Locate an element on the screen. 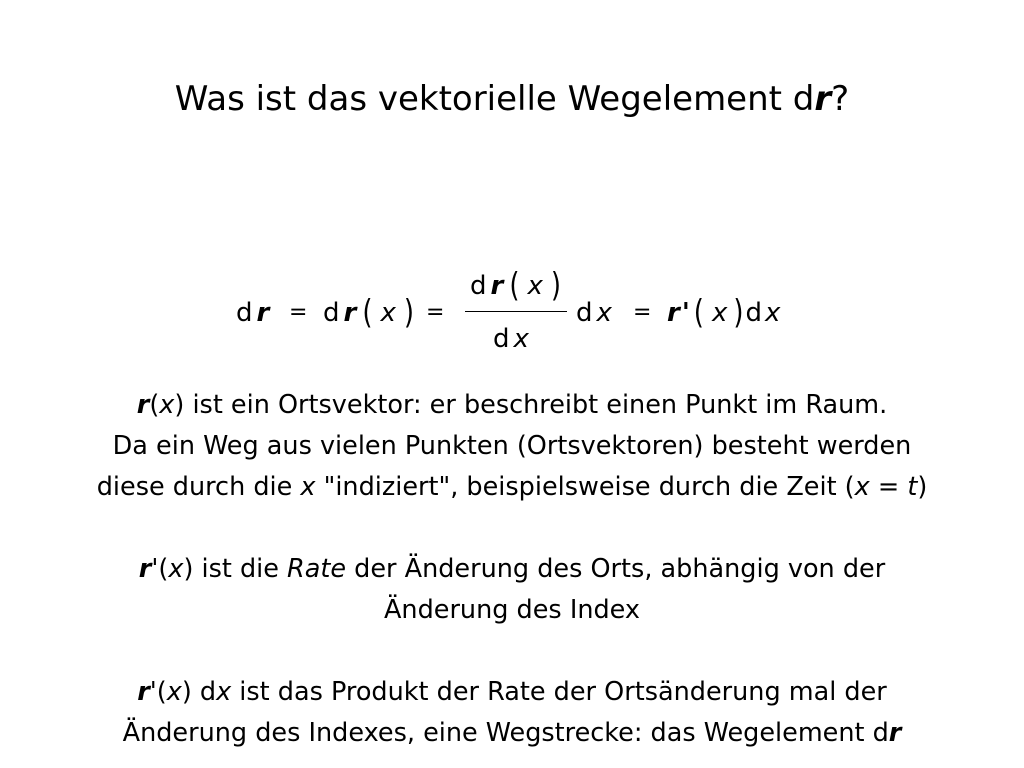 This screenshot has height=768, width=1024. title-vector-r: r is located at coordinates (823, 99).